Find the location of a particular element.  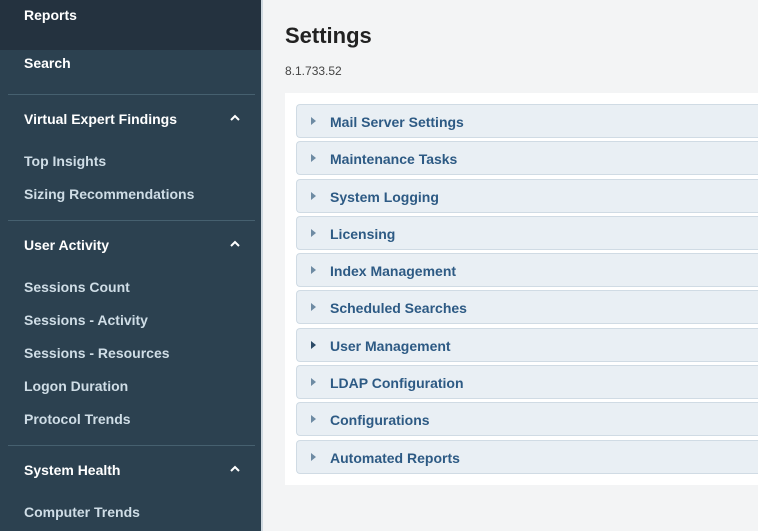

accordion-label: Configurations is located at coordinates (380, 420).